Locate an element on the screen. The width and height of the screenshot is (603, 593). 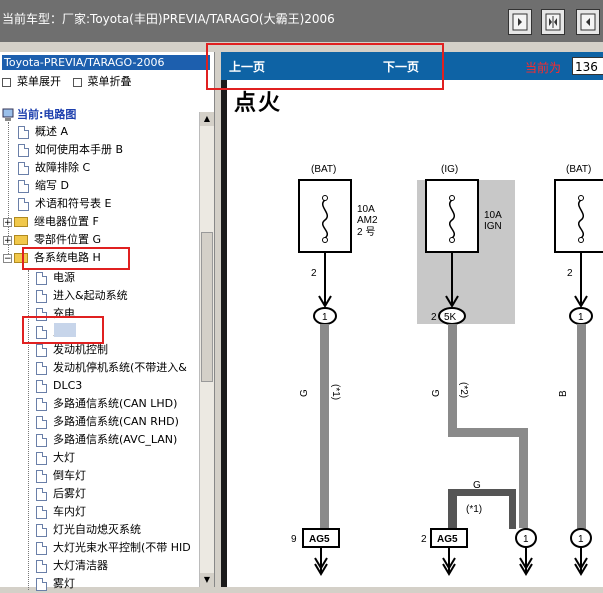
pin-2-a: 2 is located at coordinates (314, 273).